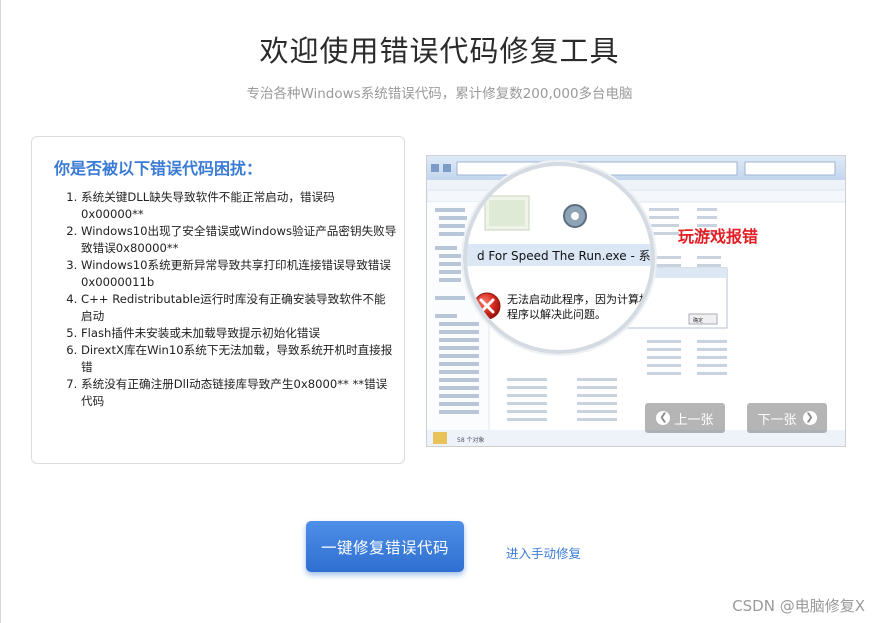 The width and height of the screenshot is (879, 623). I want to click on chevron-right-icon: ❯, so click(809, 418).